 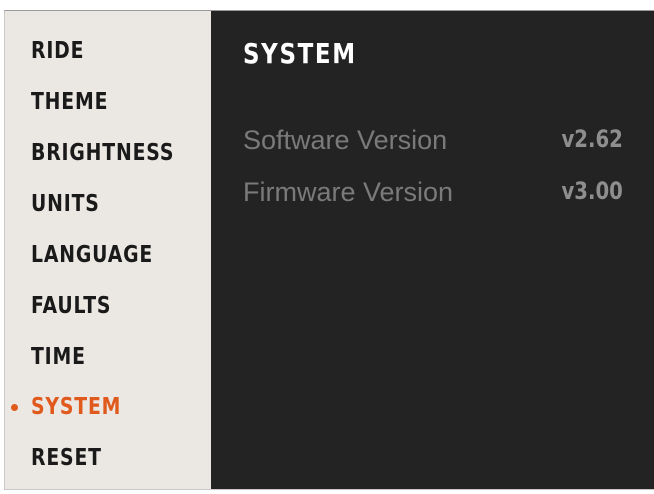 What do you see at coordinates (592, 191) in the screenshot?
I see `info-value: v3.00` at bounding box center [592, 191].